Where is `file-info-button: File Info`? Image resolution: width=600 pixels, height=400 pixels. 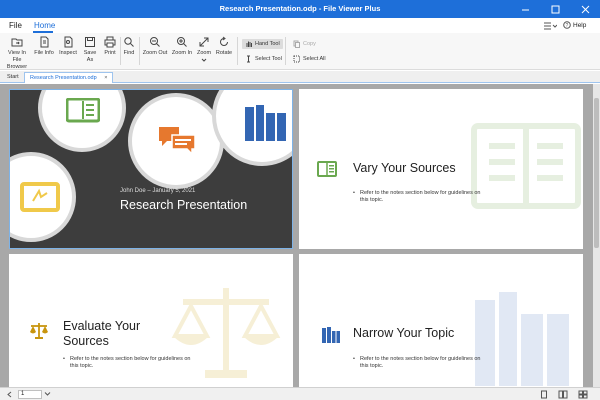 file-info-button: File Info is located at coordinates (44, 46).